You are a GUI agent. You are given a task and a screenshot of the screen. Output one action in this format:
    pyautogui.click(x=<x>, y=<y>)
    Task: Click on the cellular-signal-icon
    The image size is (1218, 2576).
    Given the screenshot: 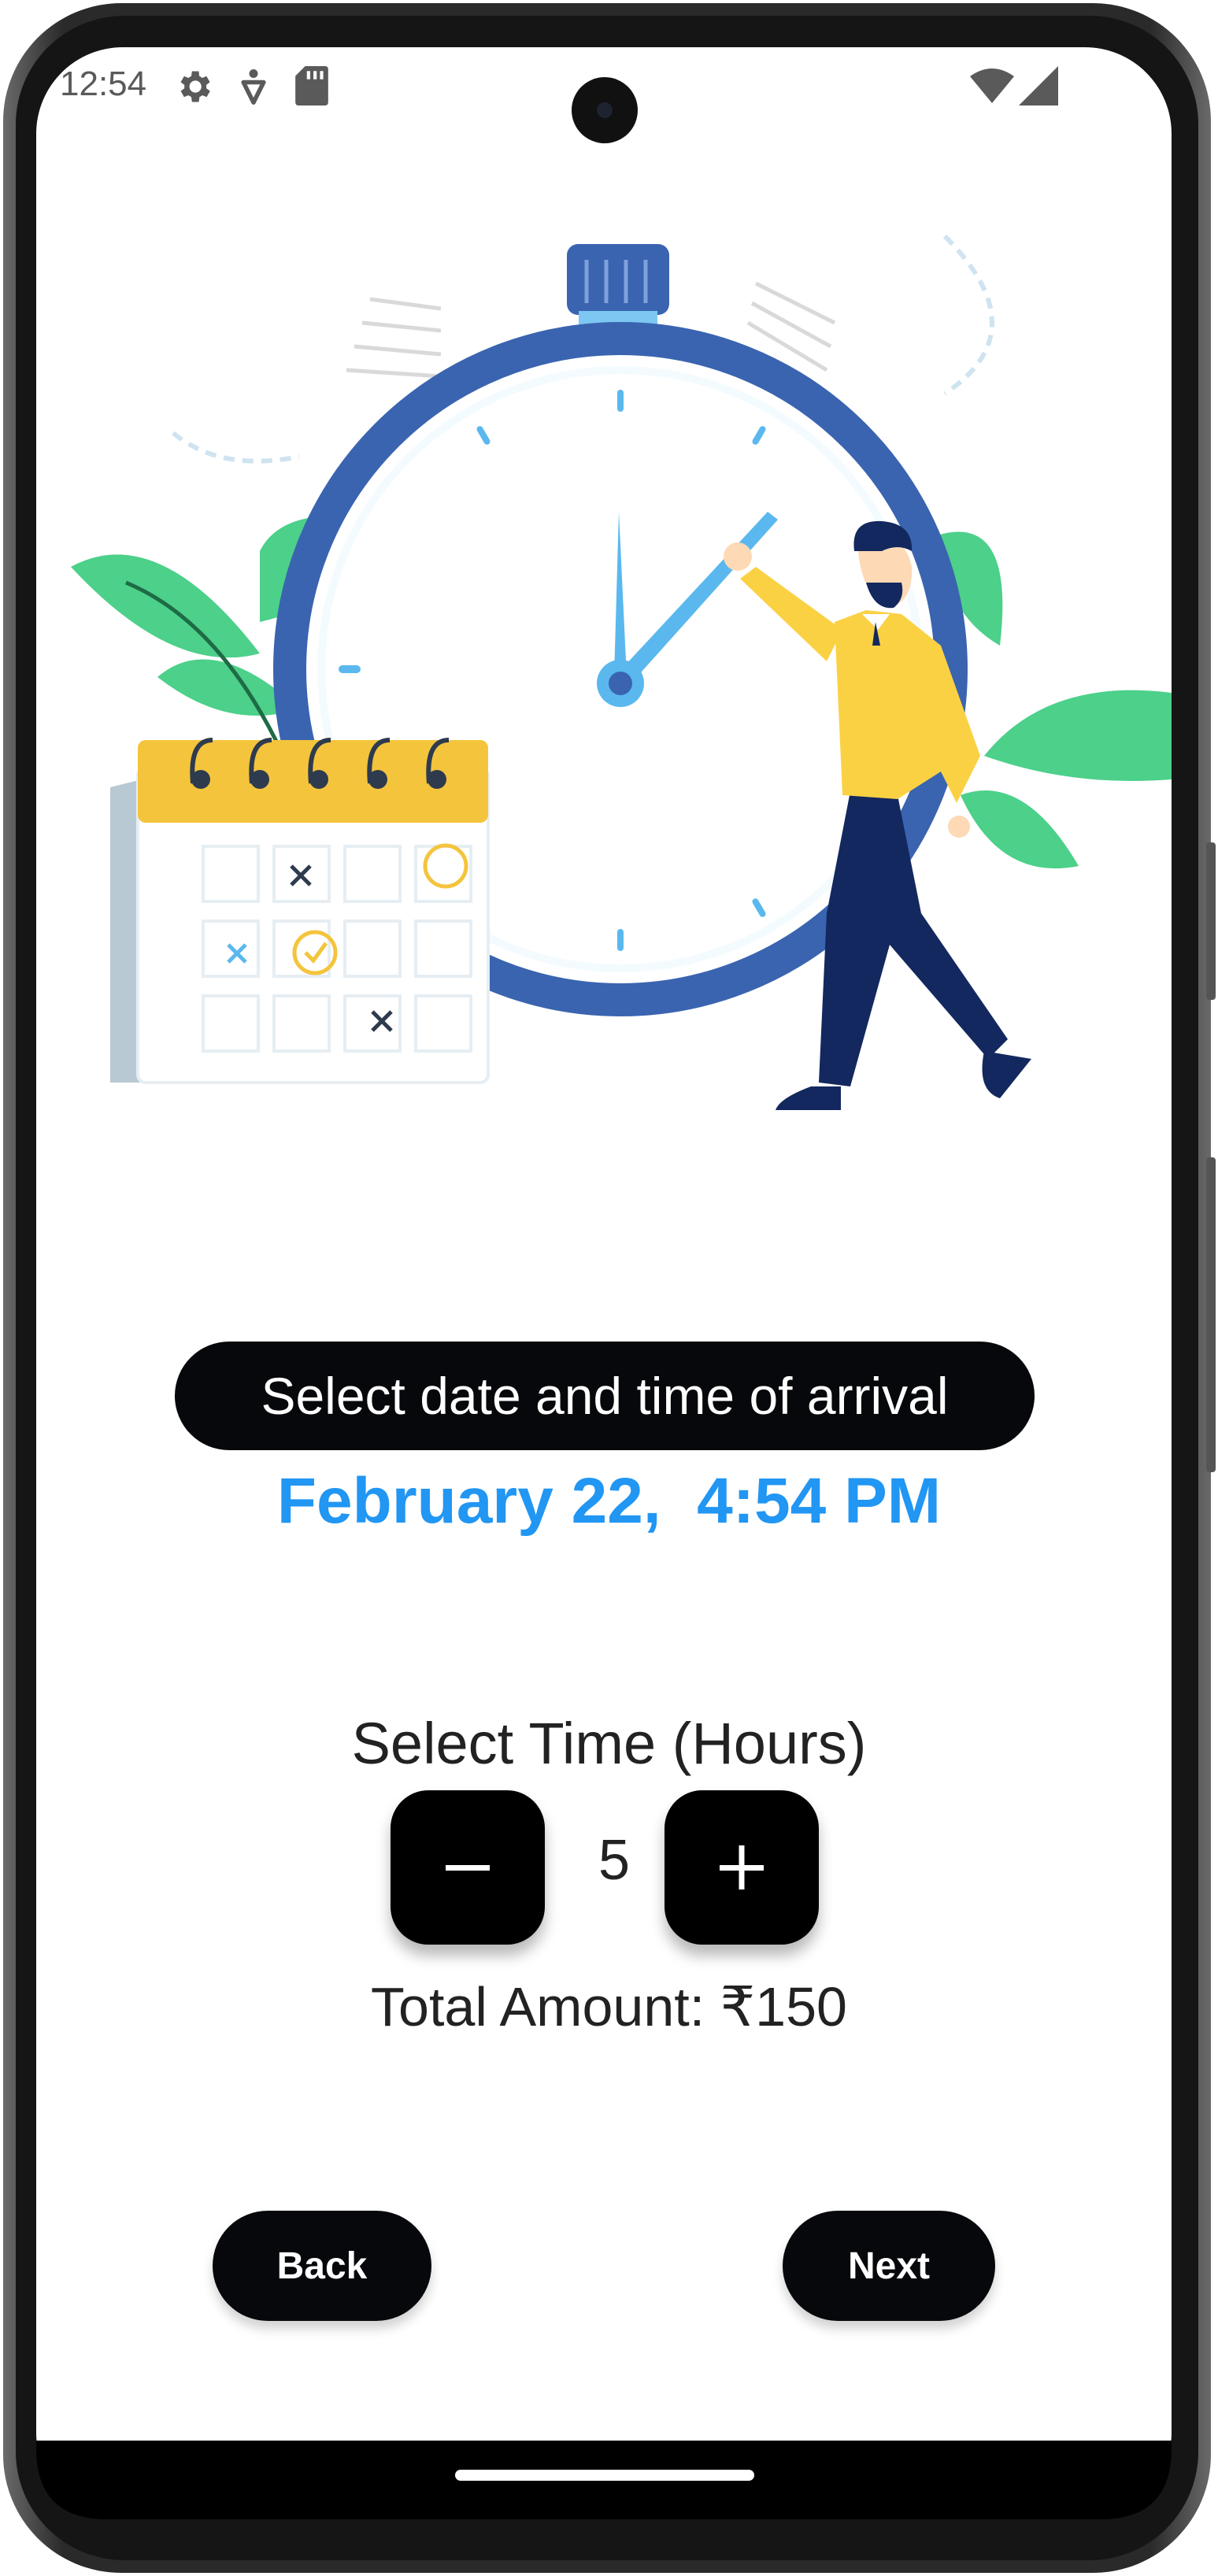 What is the action you would take?
    pyautogui.click(x=1038, y=85)
    